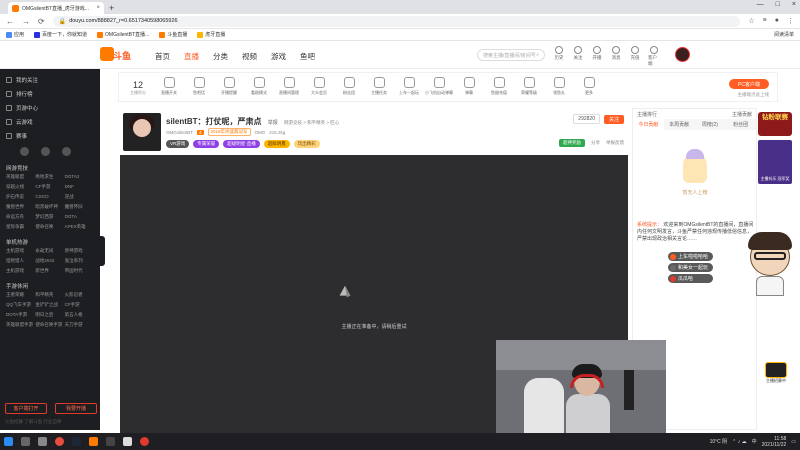 The height and width of the screenshot is (450, 800). What do you see at coordinates (15, 34) in the screenshot?
I see `bookmark-apps: 应用` at bounding box center [15, 34].